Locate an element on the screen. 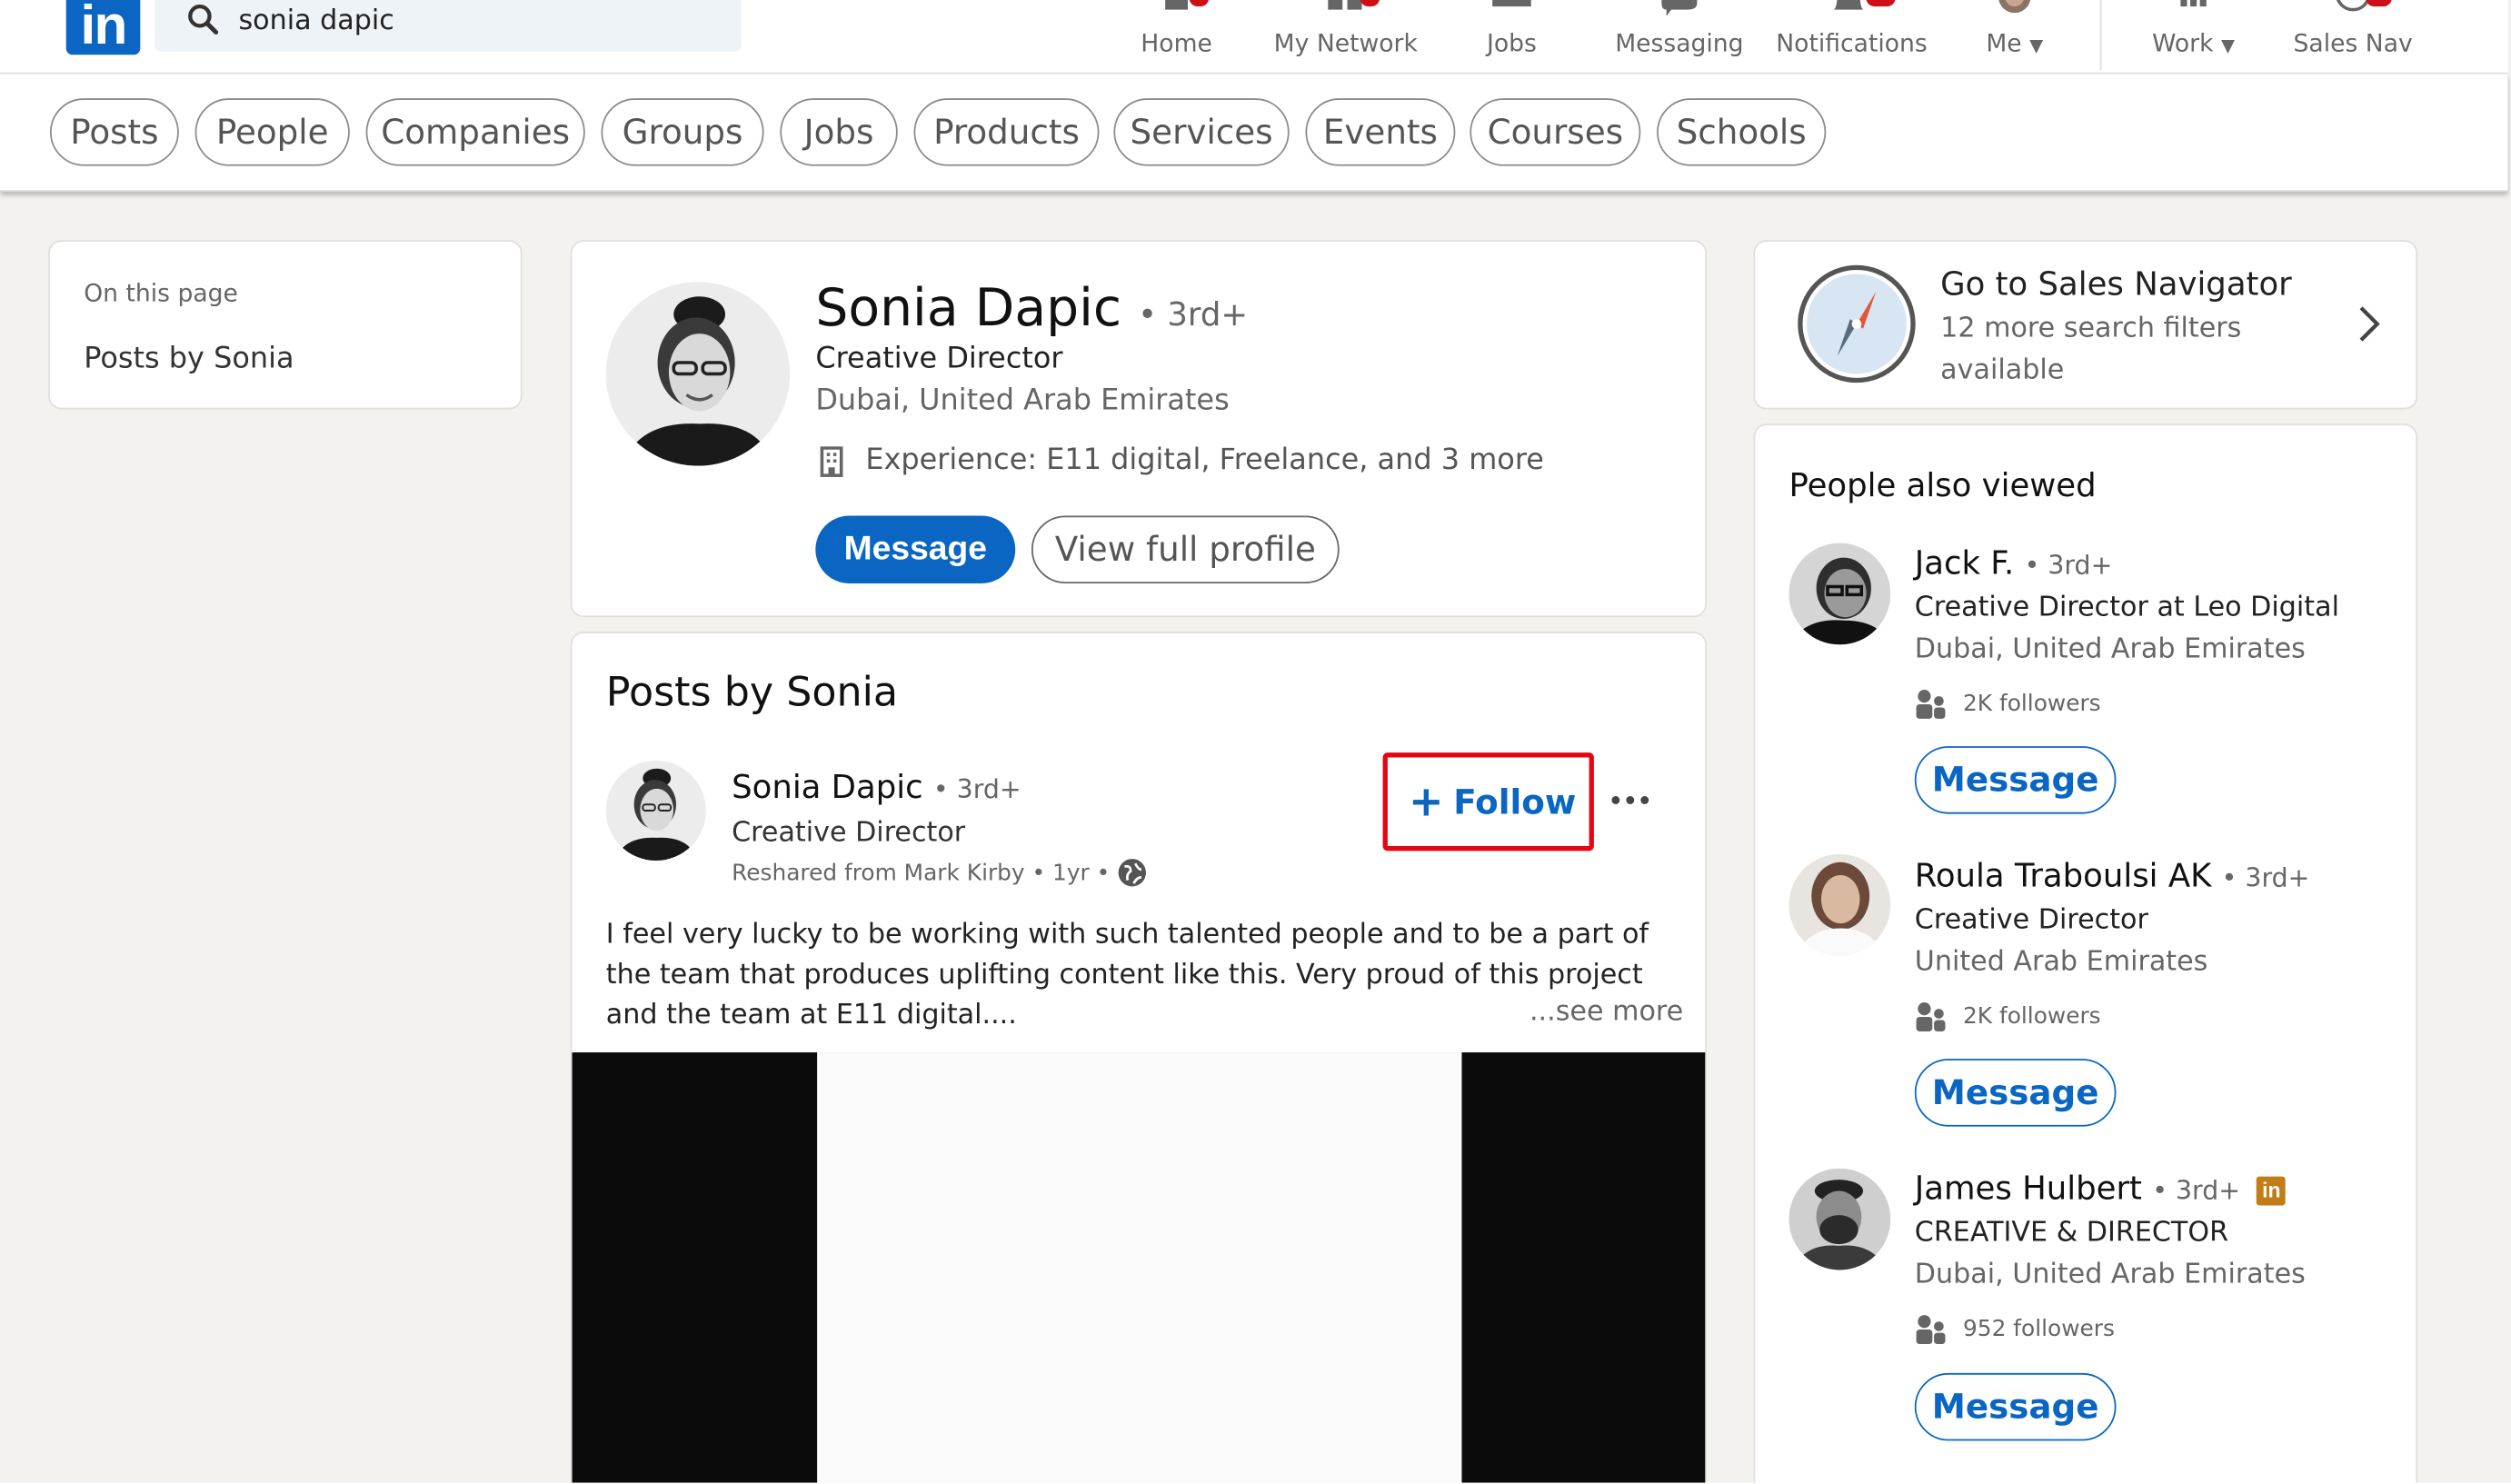 This screenshot has width=2511, height=1484. person-followers-count: 2K followers is located at coordinates (2032, 704).